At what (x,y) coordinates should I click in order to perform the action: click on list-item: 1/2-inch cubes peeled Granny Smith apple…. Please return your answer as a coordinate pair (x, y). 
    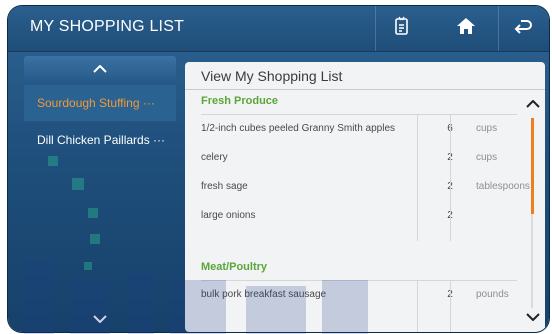
    Looking at the image, I should click on (361, 129).